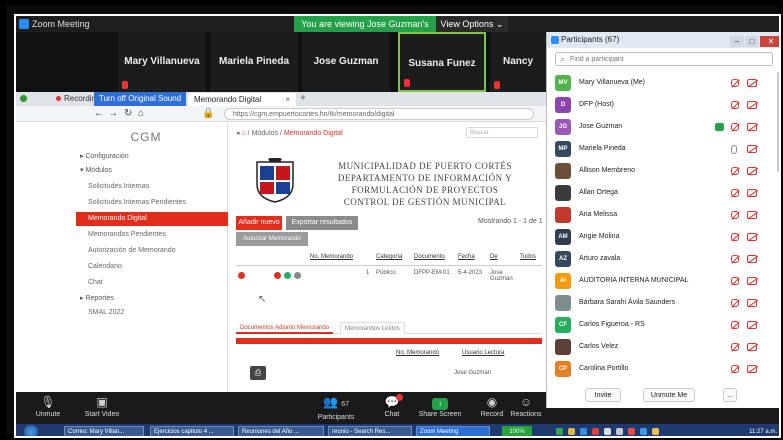  I want to click on minimize-icon: –, so click(737, 41).